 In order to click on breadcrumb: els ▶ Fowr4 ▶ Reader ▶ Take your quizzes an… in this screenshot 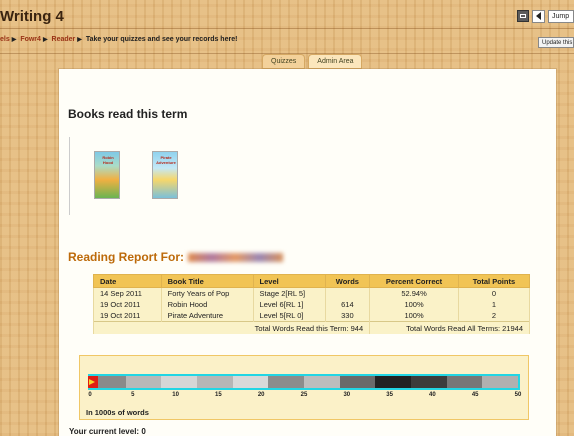, I will do `click(118, 39)`.